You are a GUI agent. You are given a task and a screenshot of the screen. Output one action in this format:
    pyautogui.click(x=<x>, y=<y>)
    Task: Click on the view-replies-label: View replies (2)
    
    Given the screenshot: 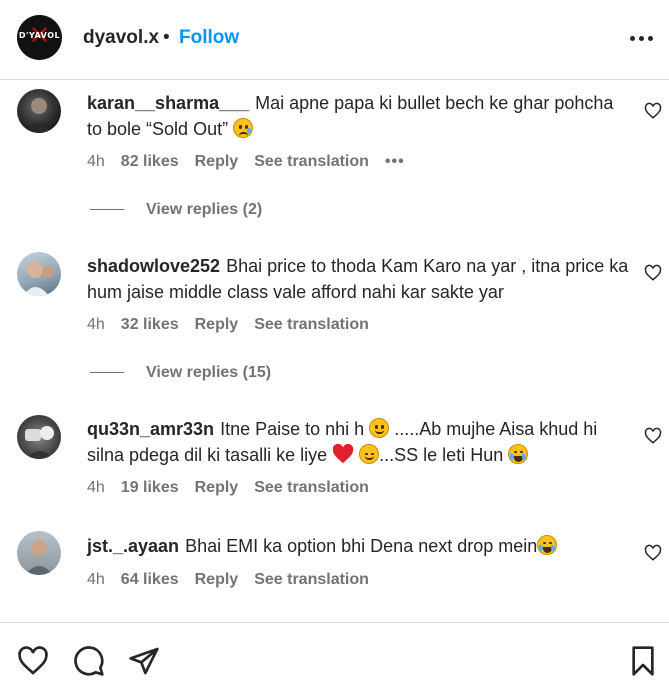 What is the action you would take?
    pyautogui.click(x=204, y=209)
    